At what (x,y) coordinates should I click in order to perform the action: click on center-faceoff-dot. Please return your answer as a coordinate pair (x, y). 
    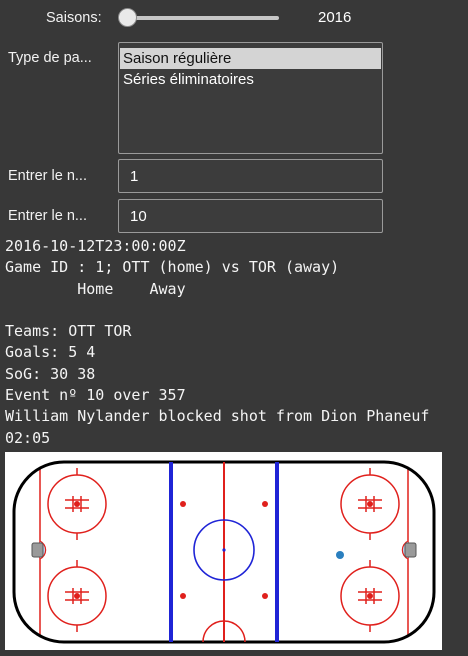
    Looking at the image, I should click on (224, 550).